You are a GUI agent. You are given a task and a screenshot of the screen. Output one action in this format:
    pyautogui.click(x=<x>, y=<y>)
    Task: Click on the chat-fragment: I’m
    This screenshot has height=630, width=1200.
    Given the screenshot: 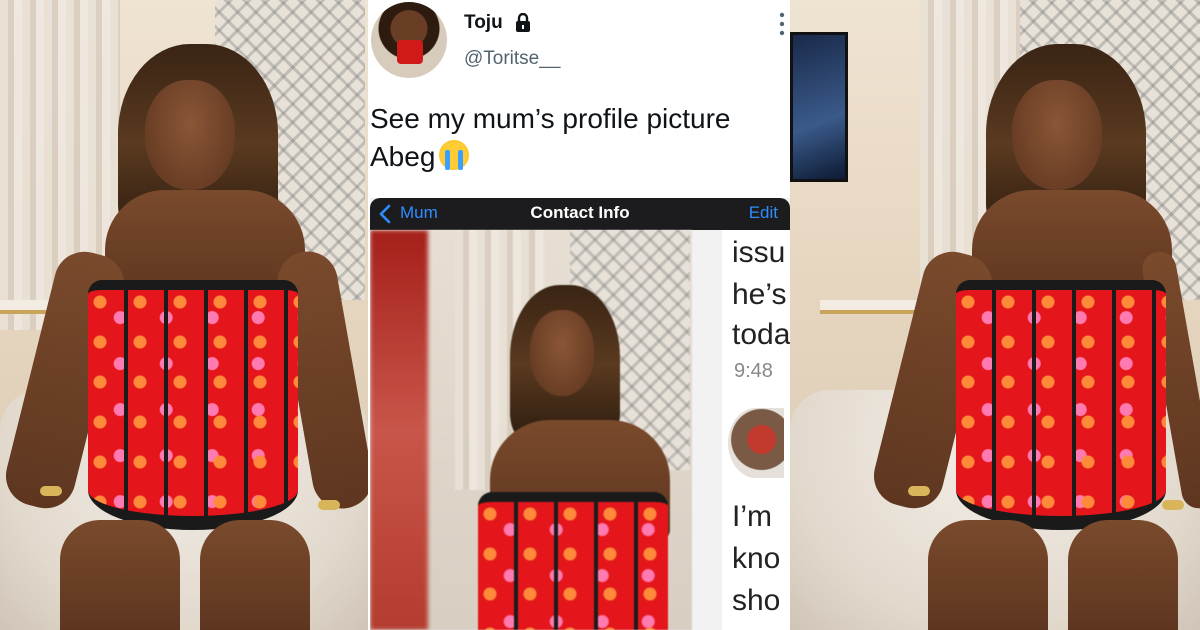 What is the action you would take?
    pyautogui.click(x=752, y=516)
    